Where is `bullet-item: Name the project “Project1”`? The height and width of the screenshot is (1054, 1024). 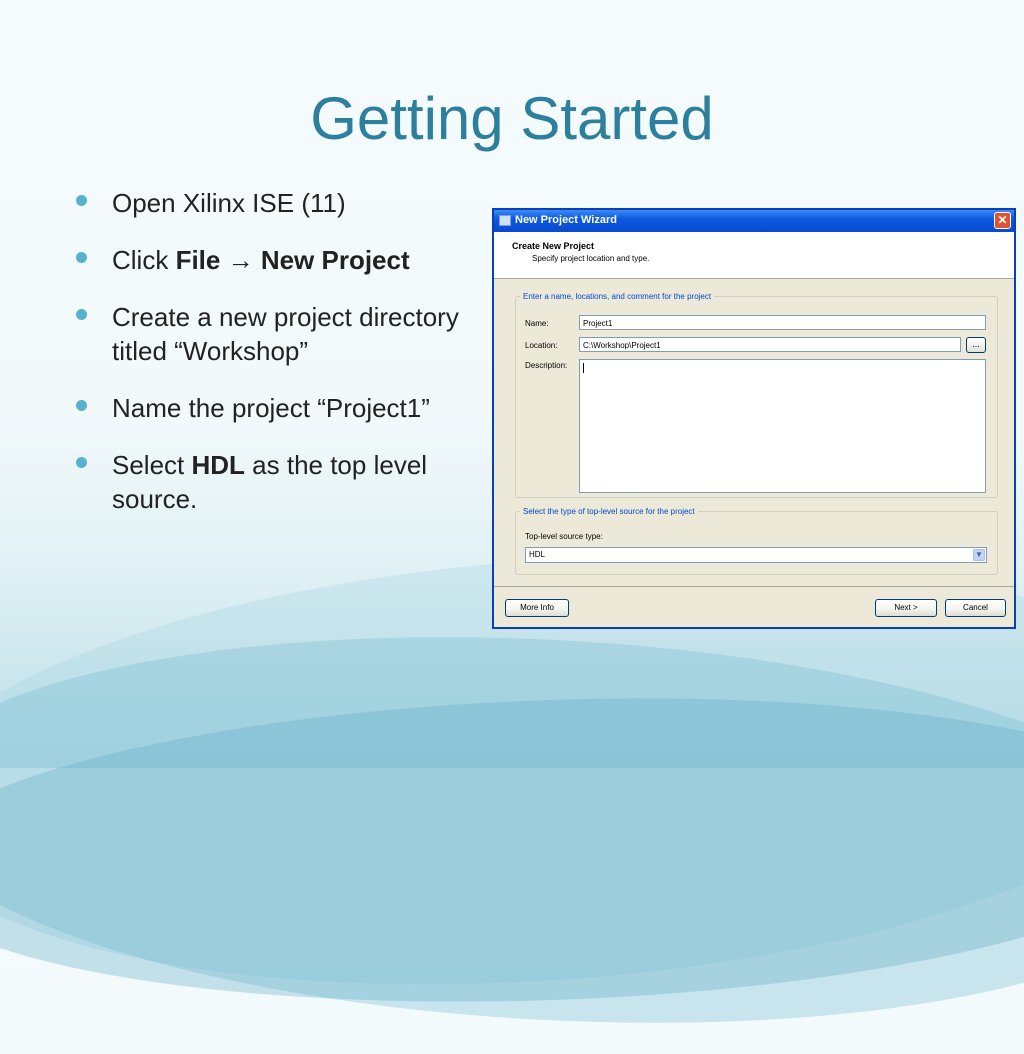
bullet-item: Name the project “Project1” is located at coordinates (272, 408).